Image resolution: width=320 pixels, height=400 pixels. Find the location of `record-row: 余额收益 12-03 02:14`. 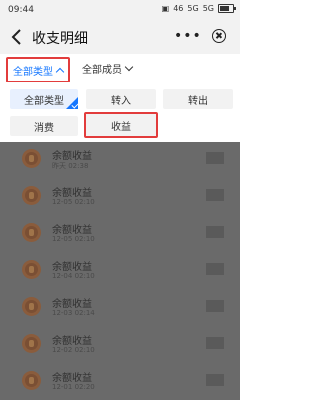

record-row: 余额收益 12-03 02:14 is located at coordinates (120, 308).